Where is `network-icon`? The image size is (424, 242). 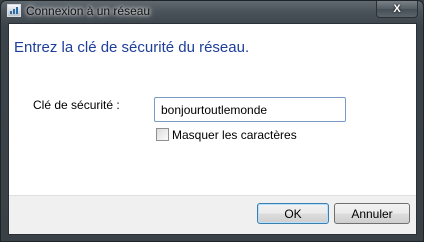
network-icon is located at coordinates (14, 10).